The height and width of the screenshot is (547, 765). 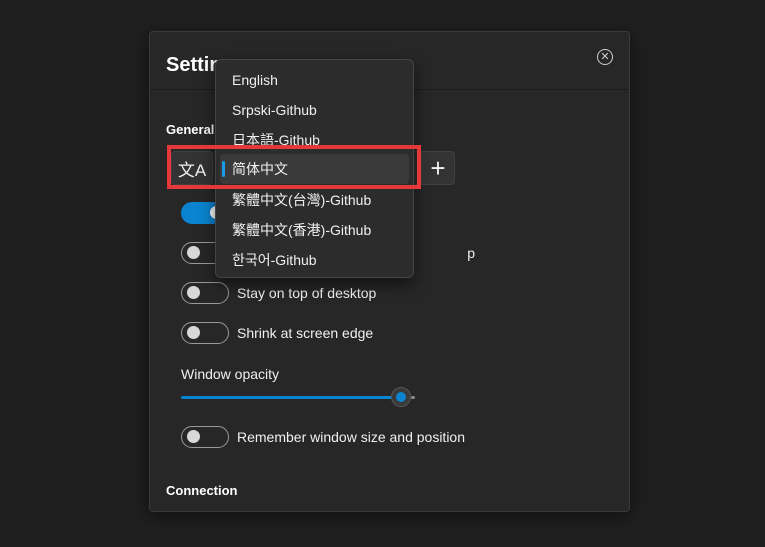 I want to click on selection-highlight-box, so click(x=294, y=167).